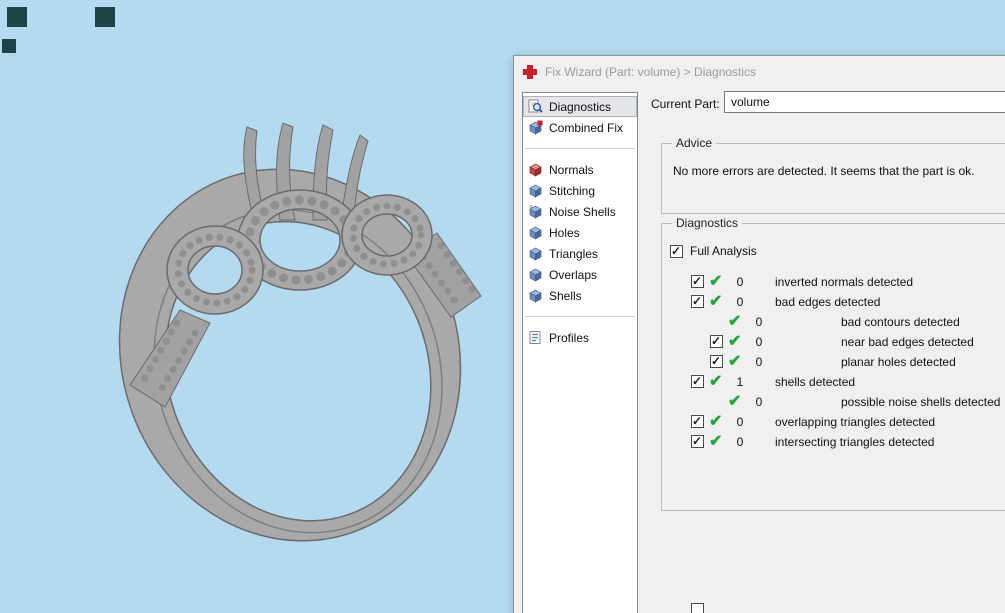 The height and width of the screenshot is (613, 1005). I want to click on nav-item-label: Normals, so click(571, 169).